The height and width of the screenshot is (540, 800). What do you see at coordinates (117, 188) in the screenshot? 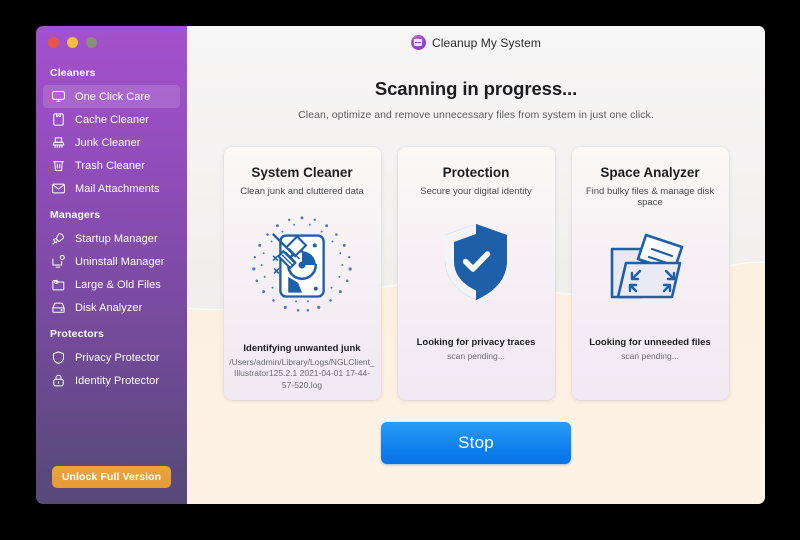
I see `sidebar-item-label: Mail Attachments` at bounding box center [117, 188].